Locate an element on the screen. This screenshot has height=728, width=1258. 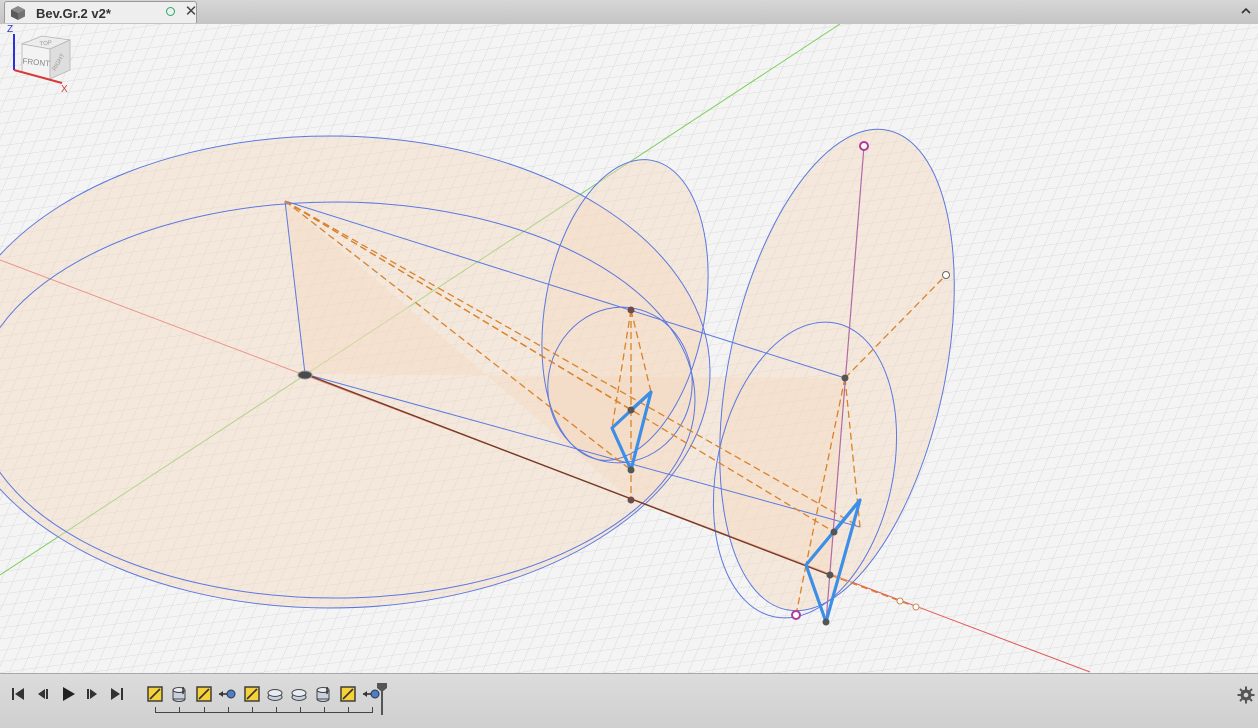
document-tab: Bev.Gr.2 v2* ✕ is located at coordinates (100, 12).